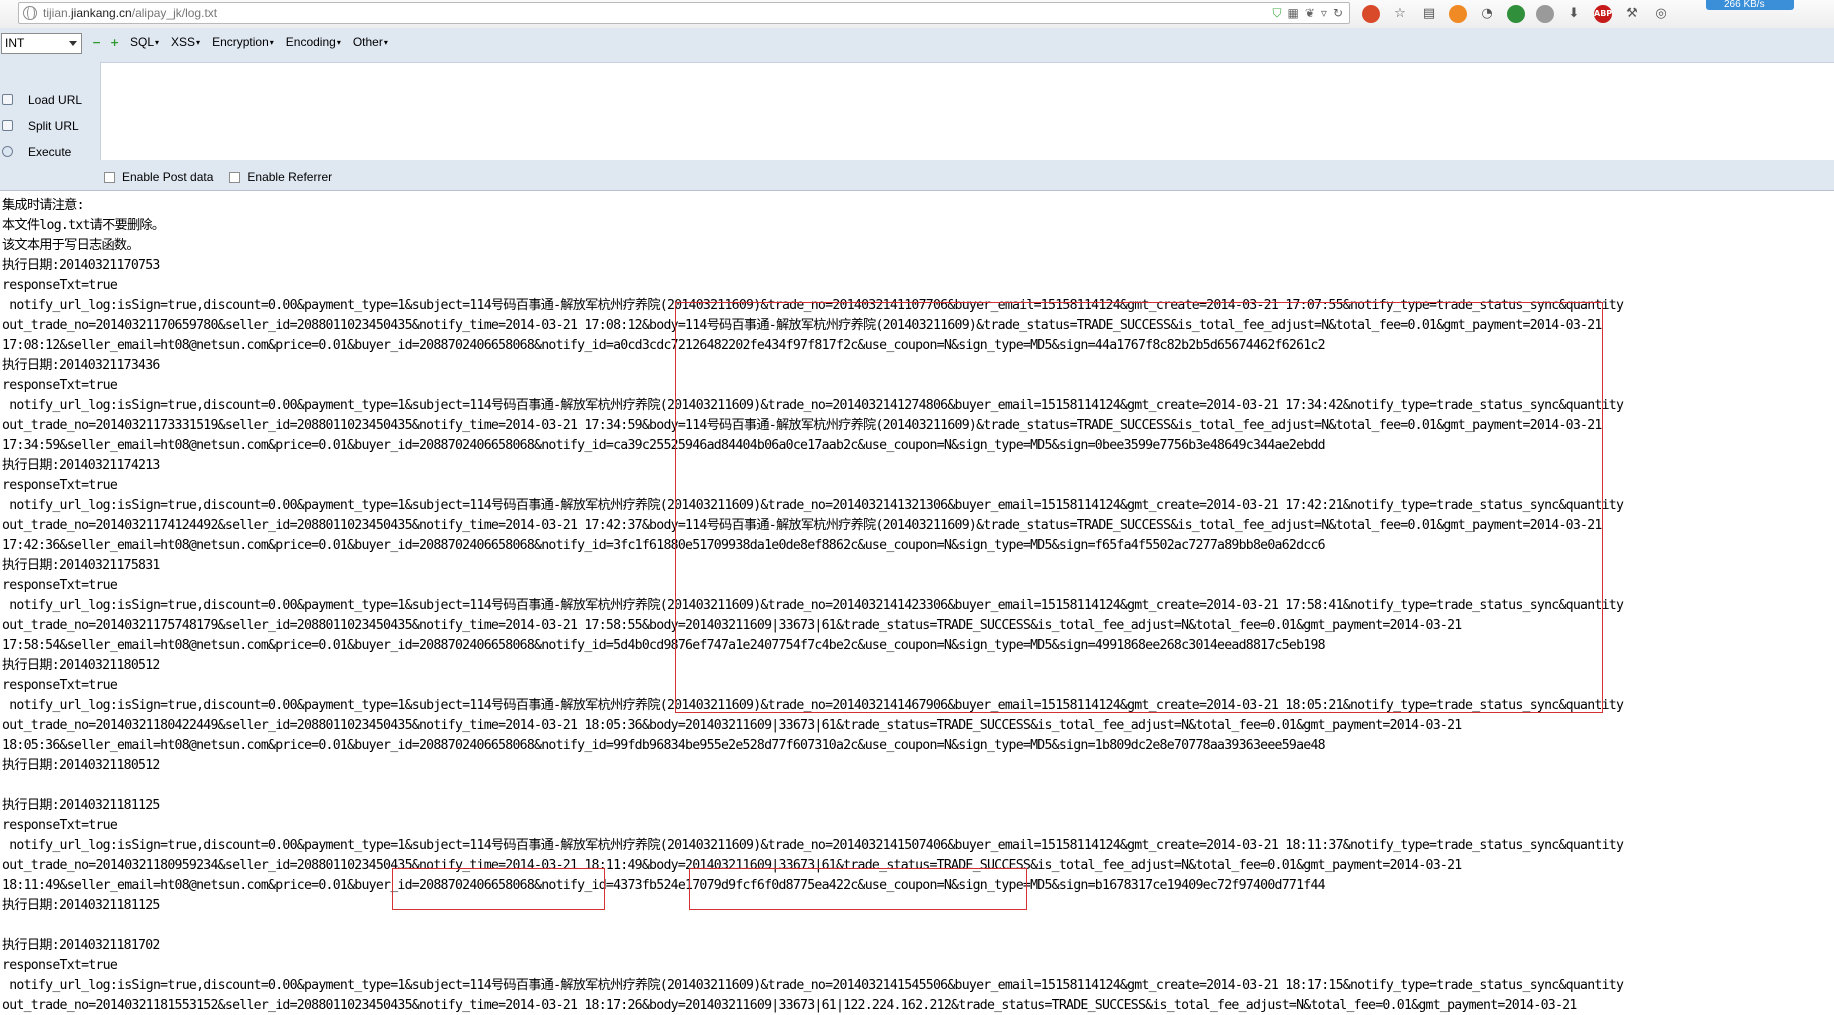 The height and width of the screenshot is (1015, 1834). What do you see at coordinates (1338, 13) in the screenshot?
I see `reload-icon: ↻` at bounding box center [1338, 13].